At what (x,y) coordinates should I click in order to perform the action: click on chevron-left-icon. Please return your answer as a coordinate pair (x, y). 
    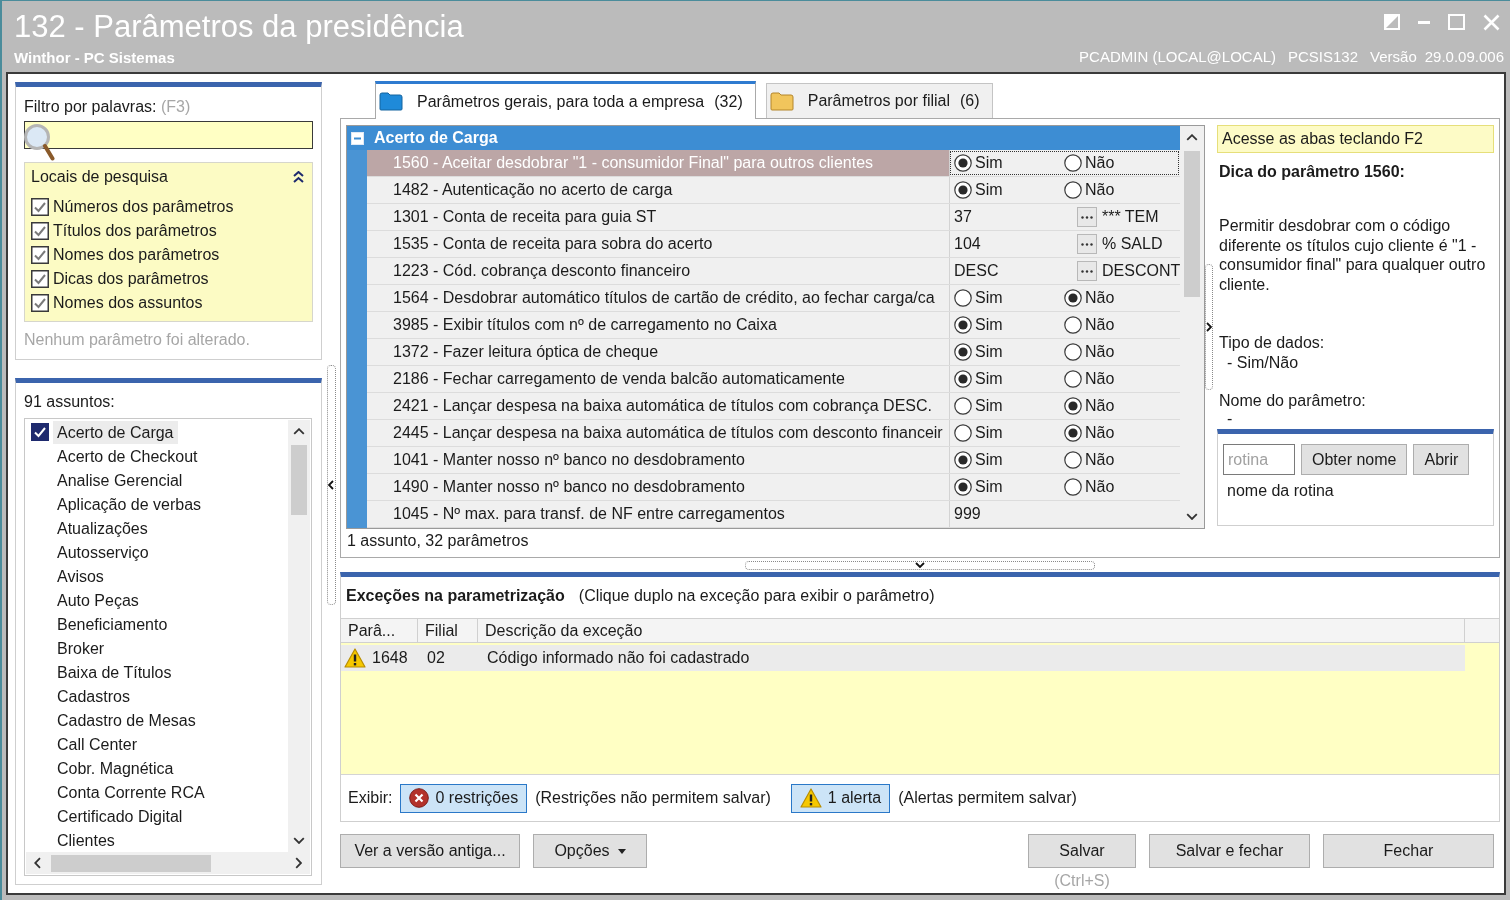
    Looking at the image, I should click on (331, 485).